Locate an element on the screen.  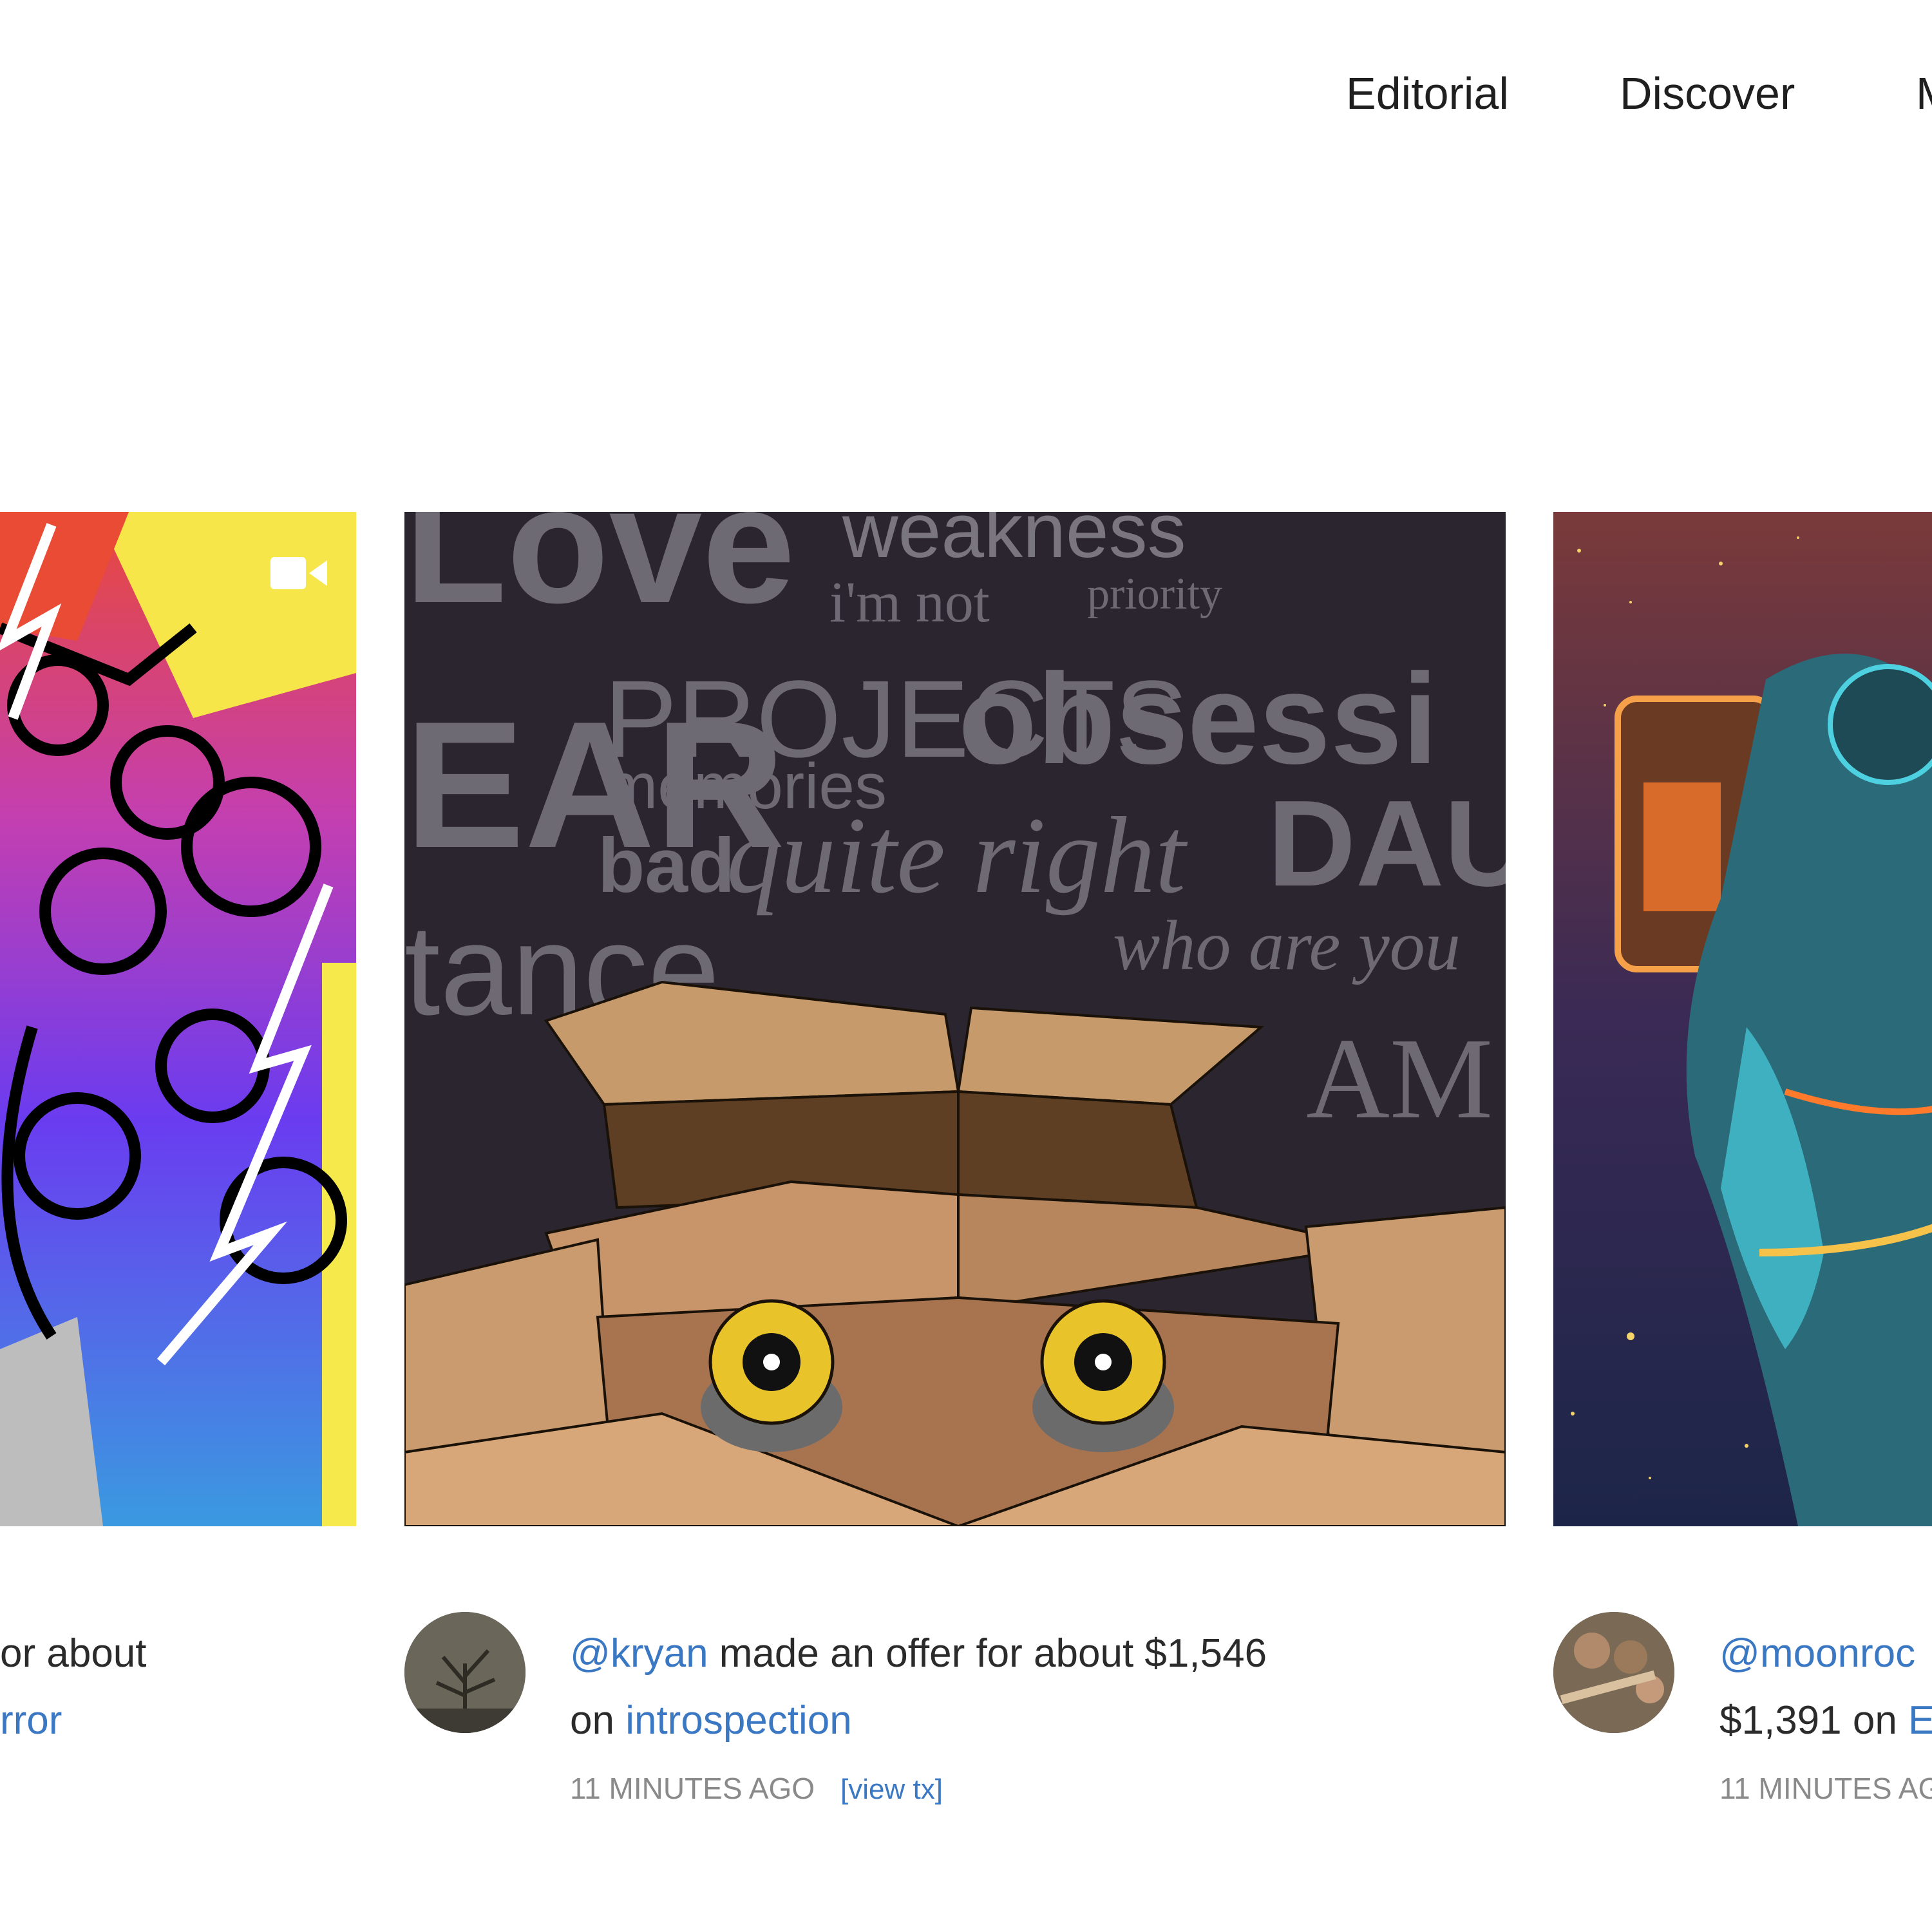
caption-kryan-line2: on introspection is located at coordinates (711, 1721).